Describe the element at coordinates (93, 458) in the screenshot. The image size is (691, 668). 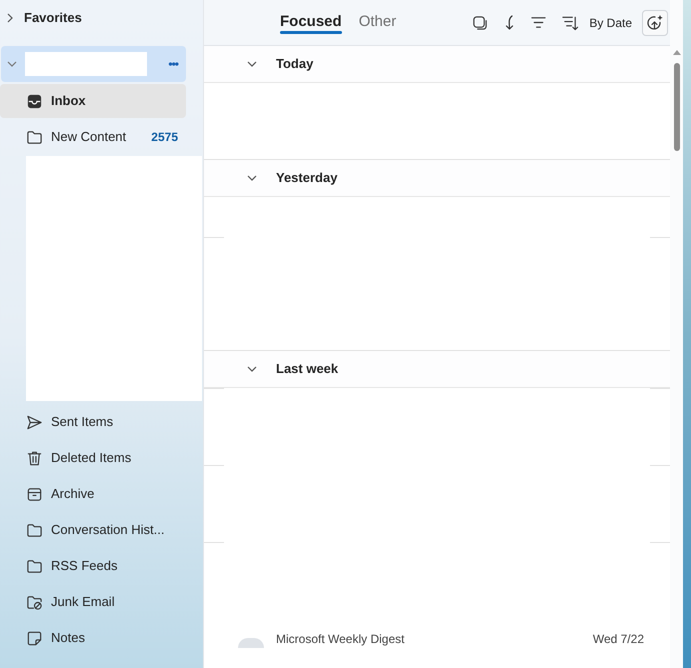
I see `folder-item: Deleted Items` at that location.